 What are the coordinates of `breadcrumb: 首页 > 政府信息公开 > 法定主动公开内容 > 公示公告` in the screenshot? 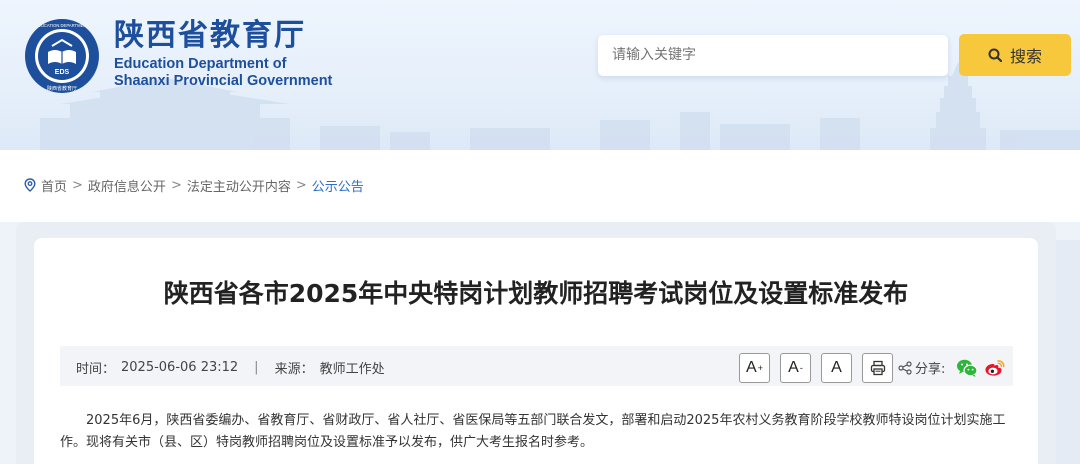 It's located at (194, 185).